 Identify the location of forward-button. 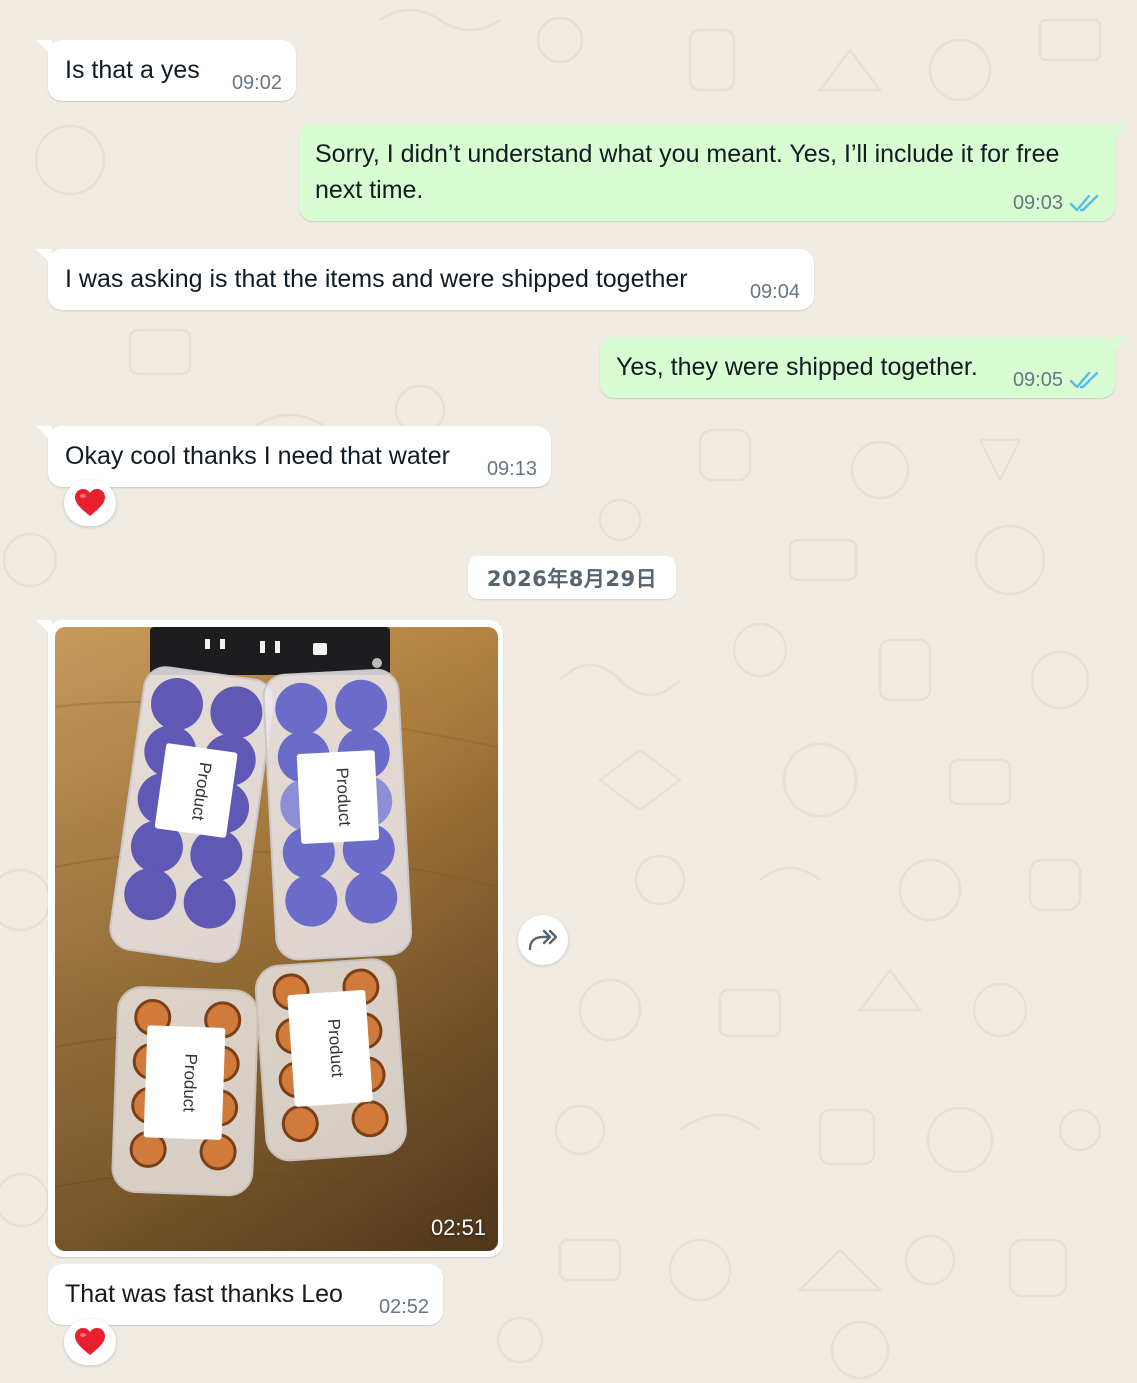
(543, 940).